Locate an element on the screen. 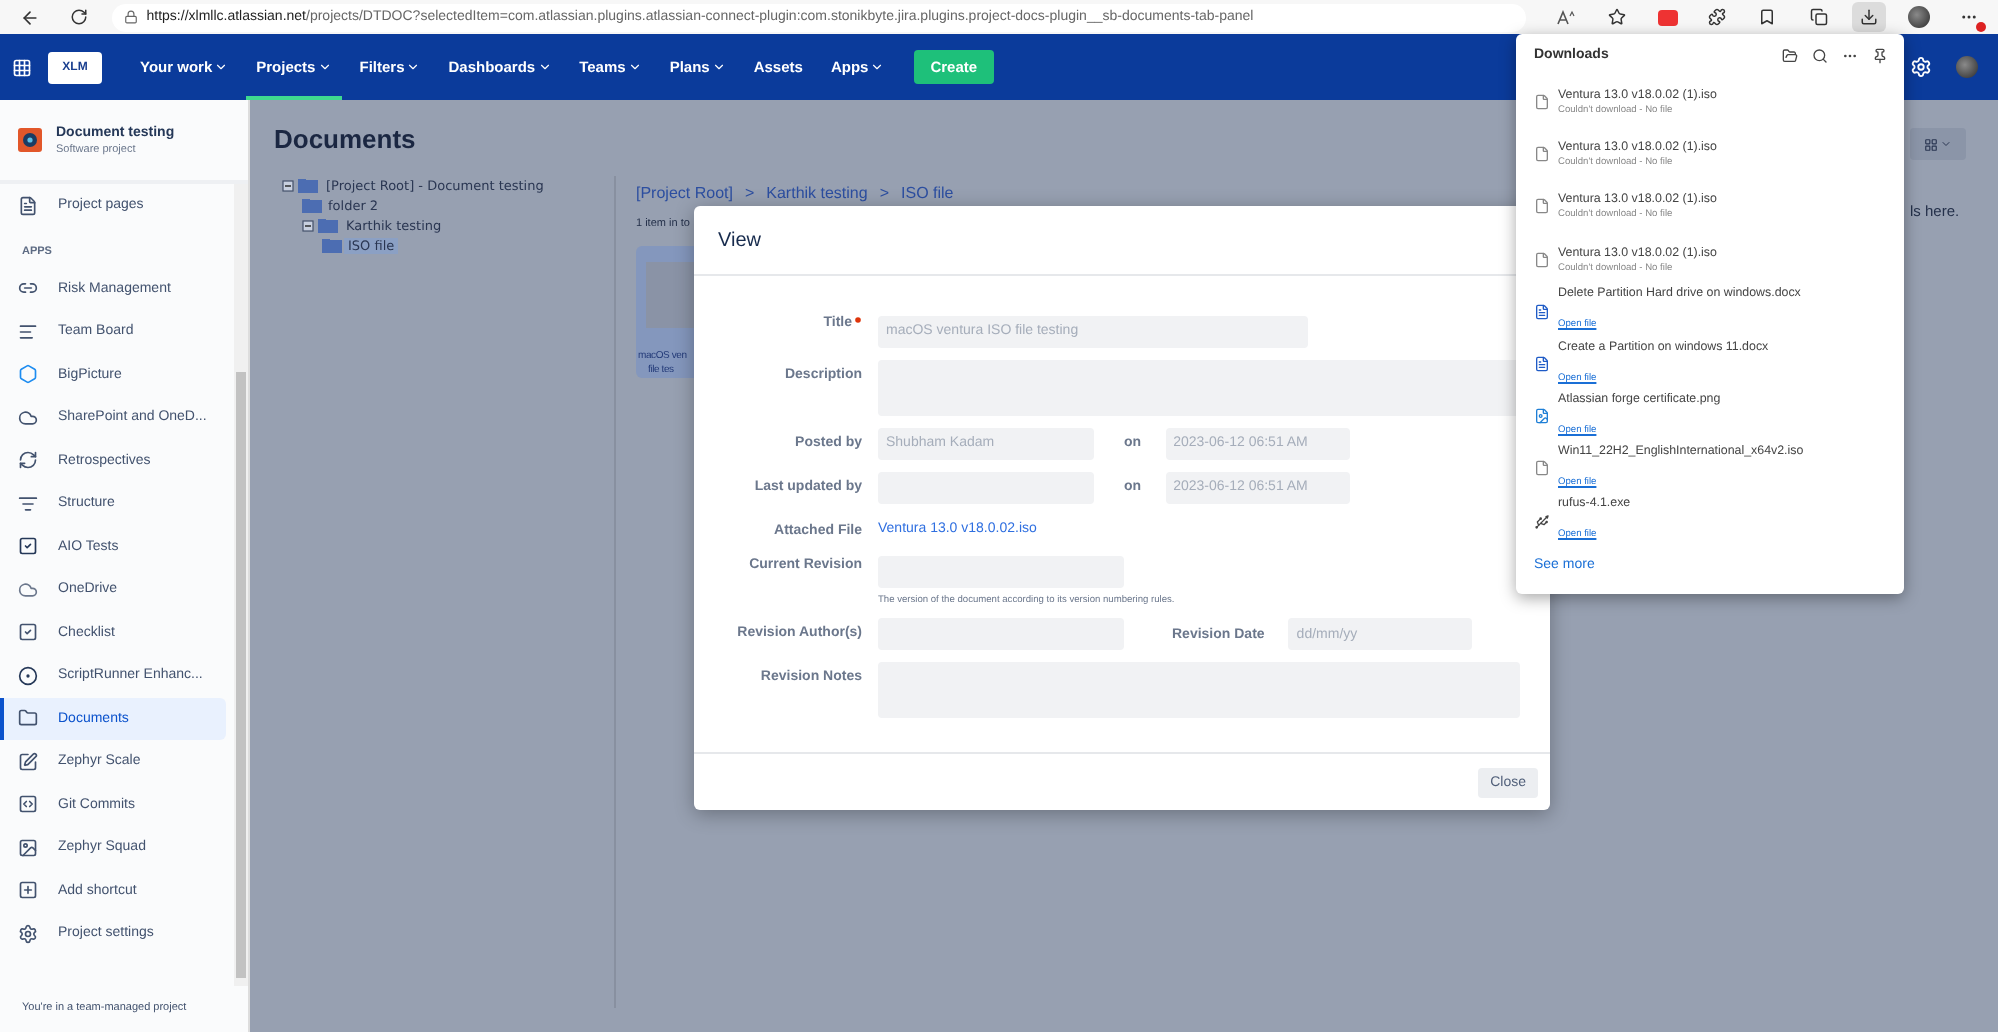 Image resolution: width=1998 pixels, height=1032 pixels. hexagon-icon is located at coordinates (28, 374).